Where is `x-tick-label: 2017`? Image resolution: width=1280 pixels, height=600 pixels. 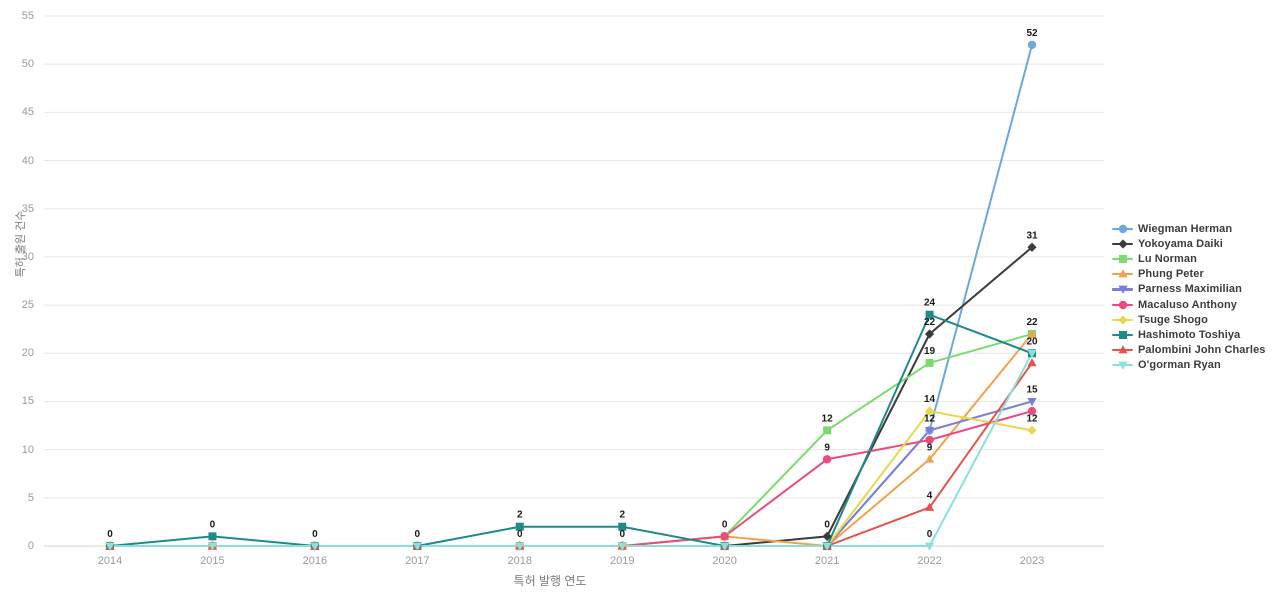
x-tick-label: 2017 is located at coordinates (417, 561).